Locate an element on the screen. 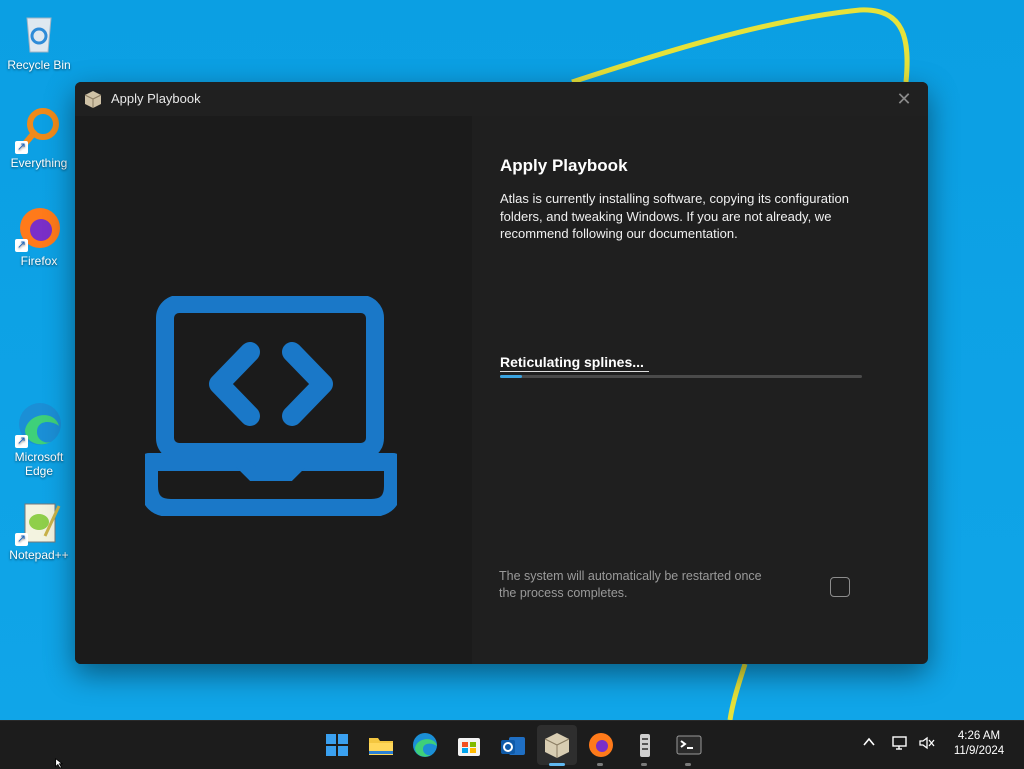 Image resolution: width=1024 pixels, height=769 pixels. page-heading: Apply Playbook is located at coordinates (564, 165).